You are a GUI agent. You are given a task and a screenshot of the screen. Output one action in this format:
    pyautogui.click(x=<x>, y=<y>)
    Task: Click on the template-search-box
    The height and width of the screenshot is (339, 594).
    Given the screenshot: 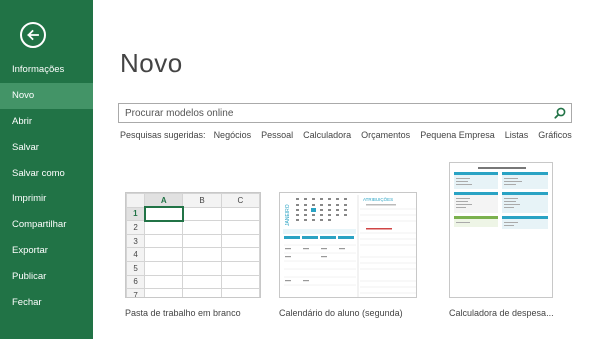 What is the action you would take?
    pyautogui.click(x=345, y=113)
    